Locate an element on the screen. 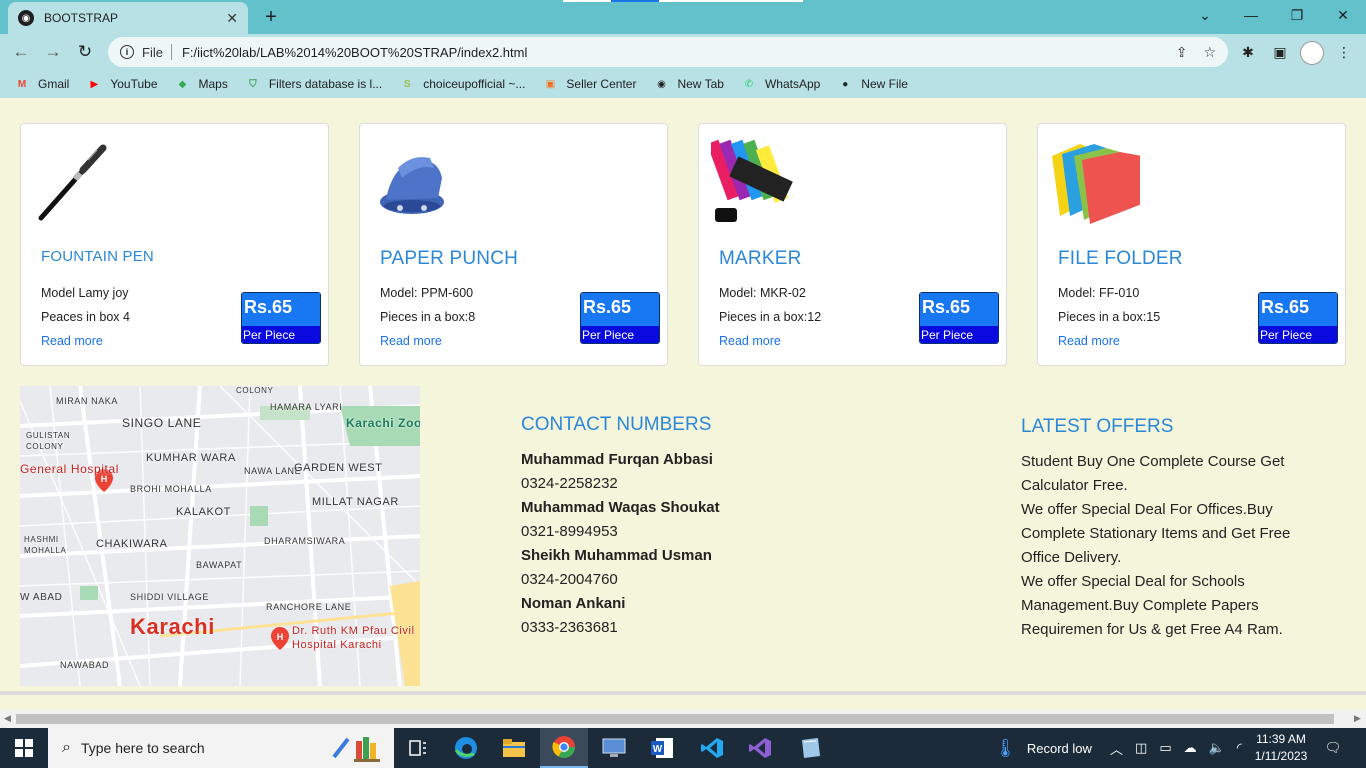 This screenshot has height=768, width=1366. battery-icon: ▭ is located at coordinates (1165, 748).